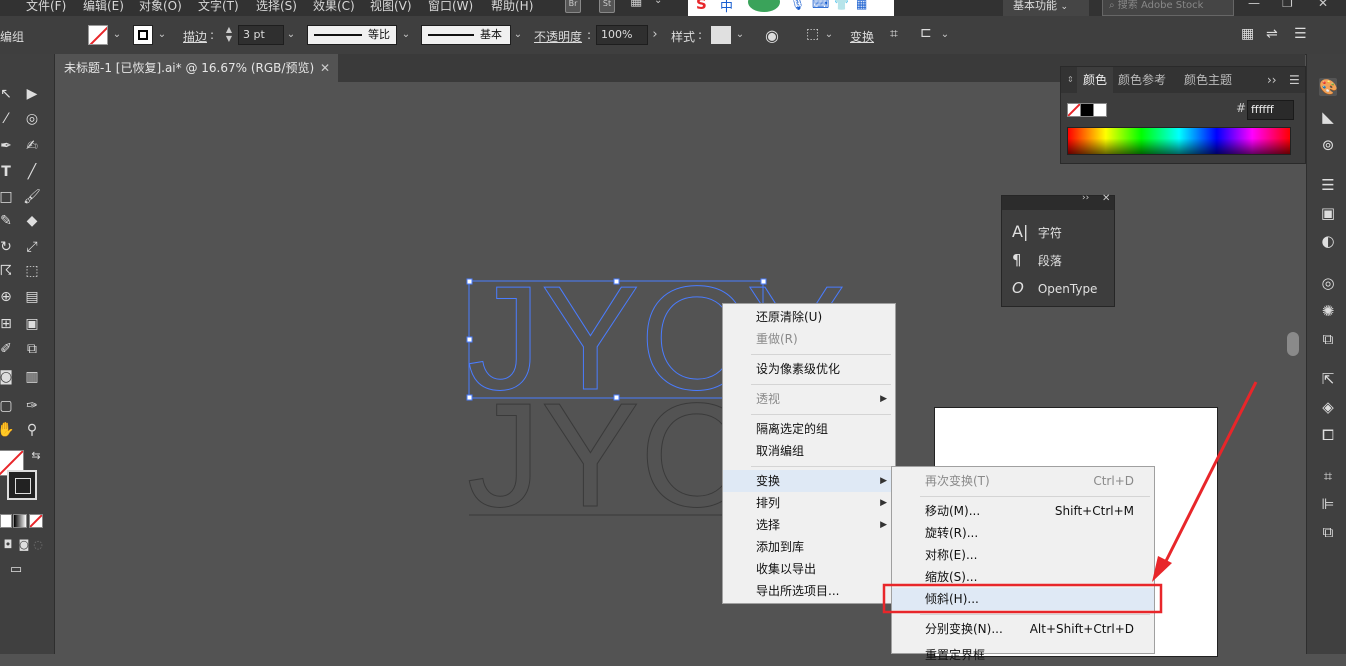 This screenshot has width=1346, height=666. Describe the element at coordinates (1272, 80) in the screenshot. I see `panel-expand-icon: ››` at that location.